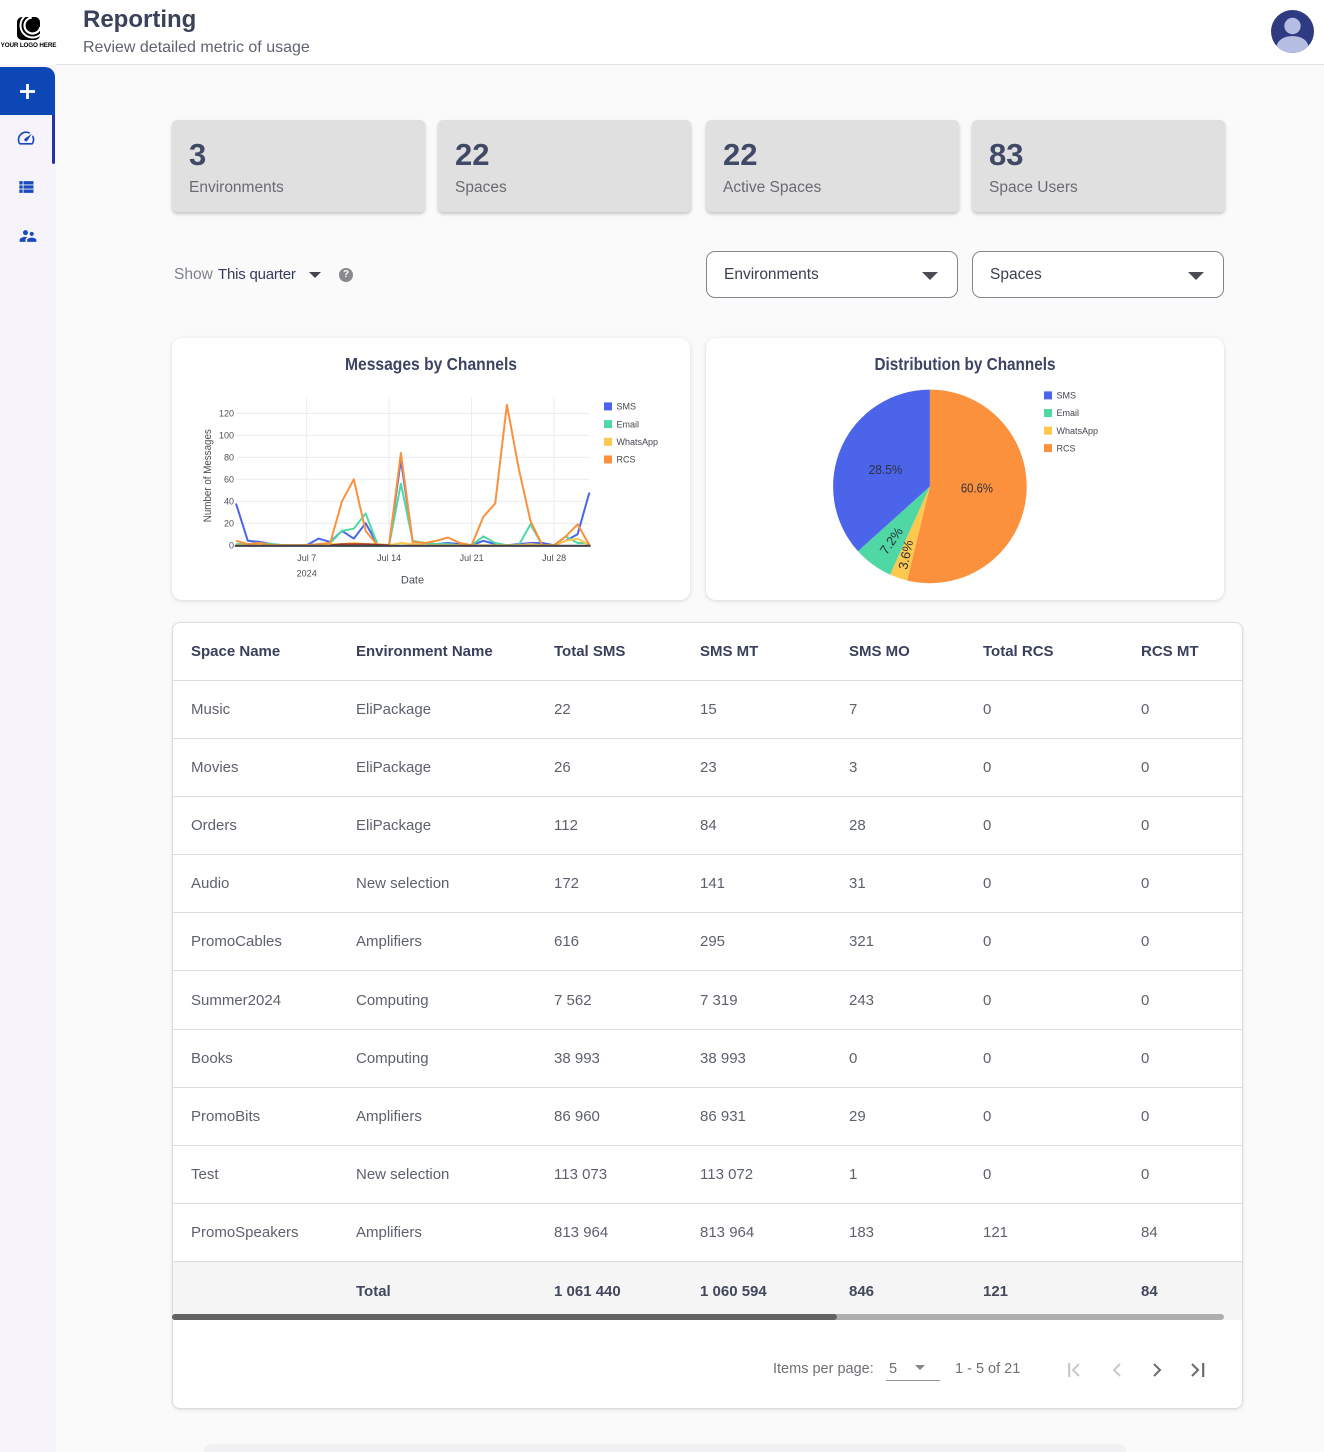 This screenshot has height=1452, width=1324. What do you see at coordinates (307, 574) in the screenshot?
I see `svg-text: 2024` at bounding box center [307, 574].